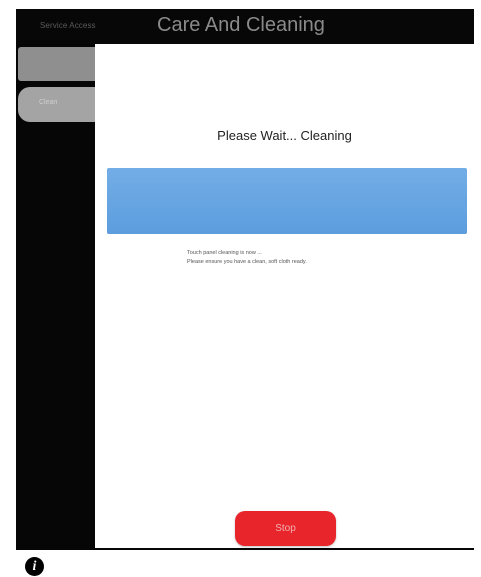 This screenshot has height=577, width=481. What do you see at coordinates (241, 25) in the screenshot?
I see `page-title: Care And Cleaning` at bounding box center [241, 25].